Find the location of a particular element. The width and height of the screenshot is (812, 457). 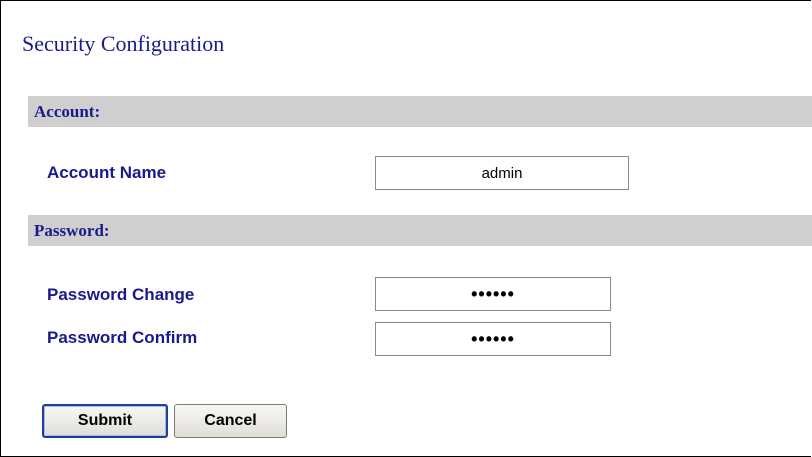

password-confirm-label: Password Confirm is located at coordinates (122, 337).